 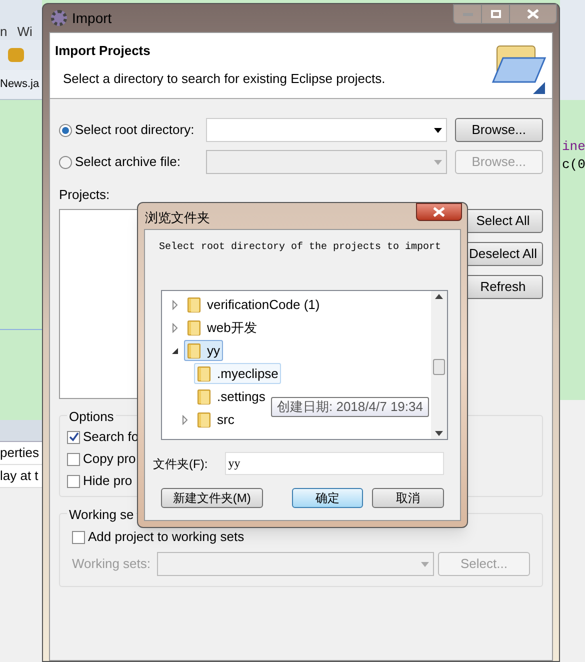 What do you see at coordinates (166, 537) in the screenshot?
I see `checkbox-label: Add project to working sets` at bounding box center [166, 537].